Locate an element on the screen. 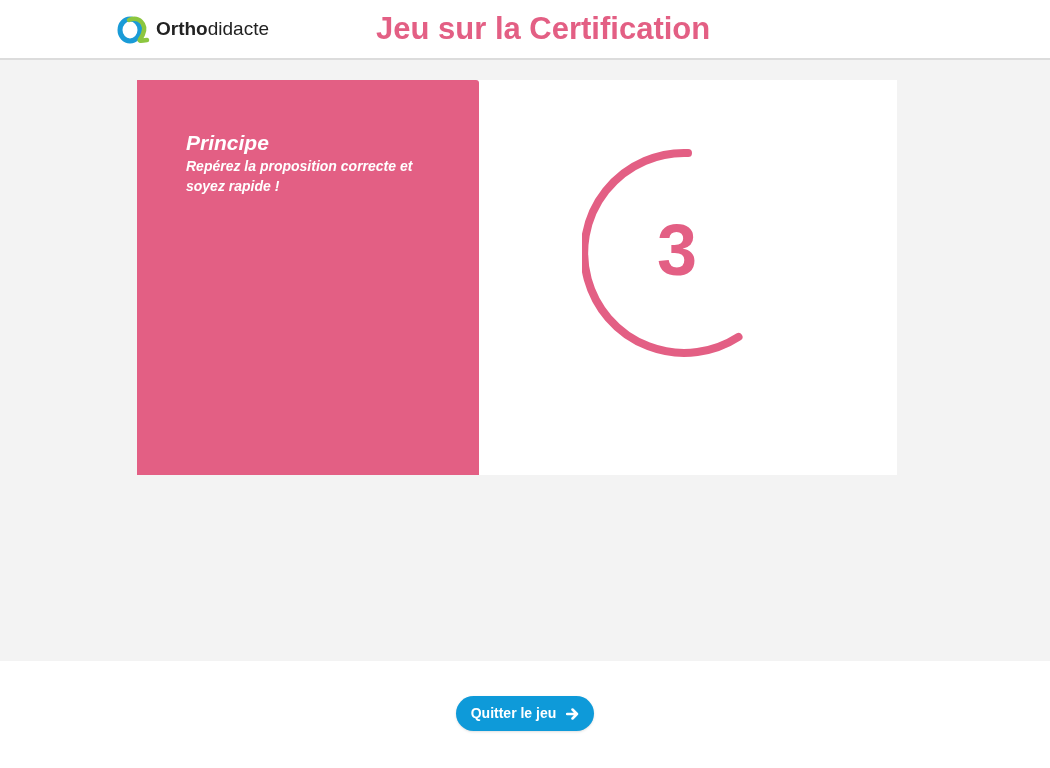 The image size is (1050, 768). logo-icon is located at coordinates (133, 29).